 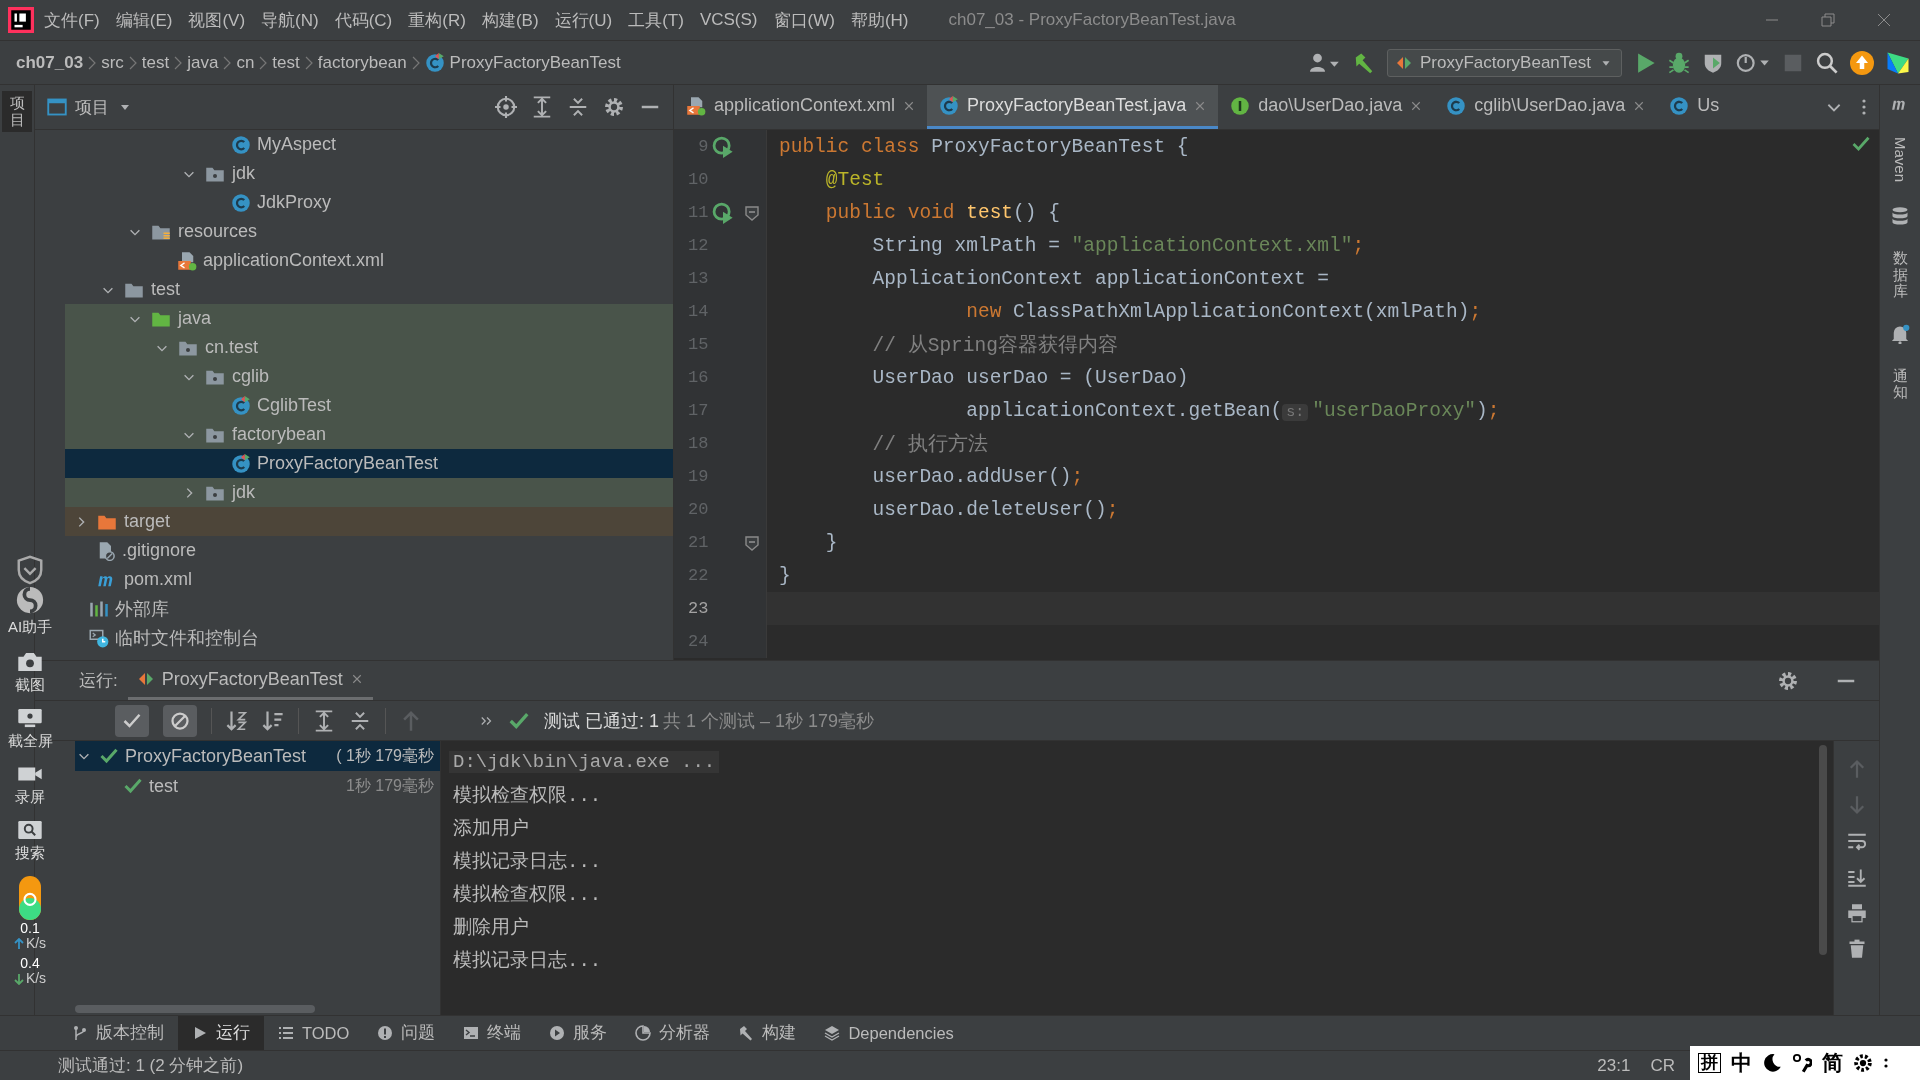 I want to click on camera-icon, so click(x=30, y=662).